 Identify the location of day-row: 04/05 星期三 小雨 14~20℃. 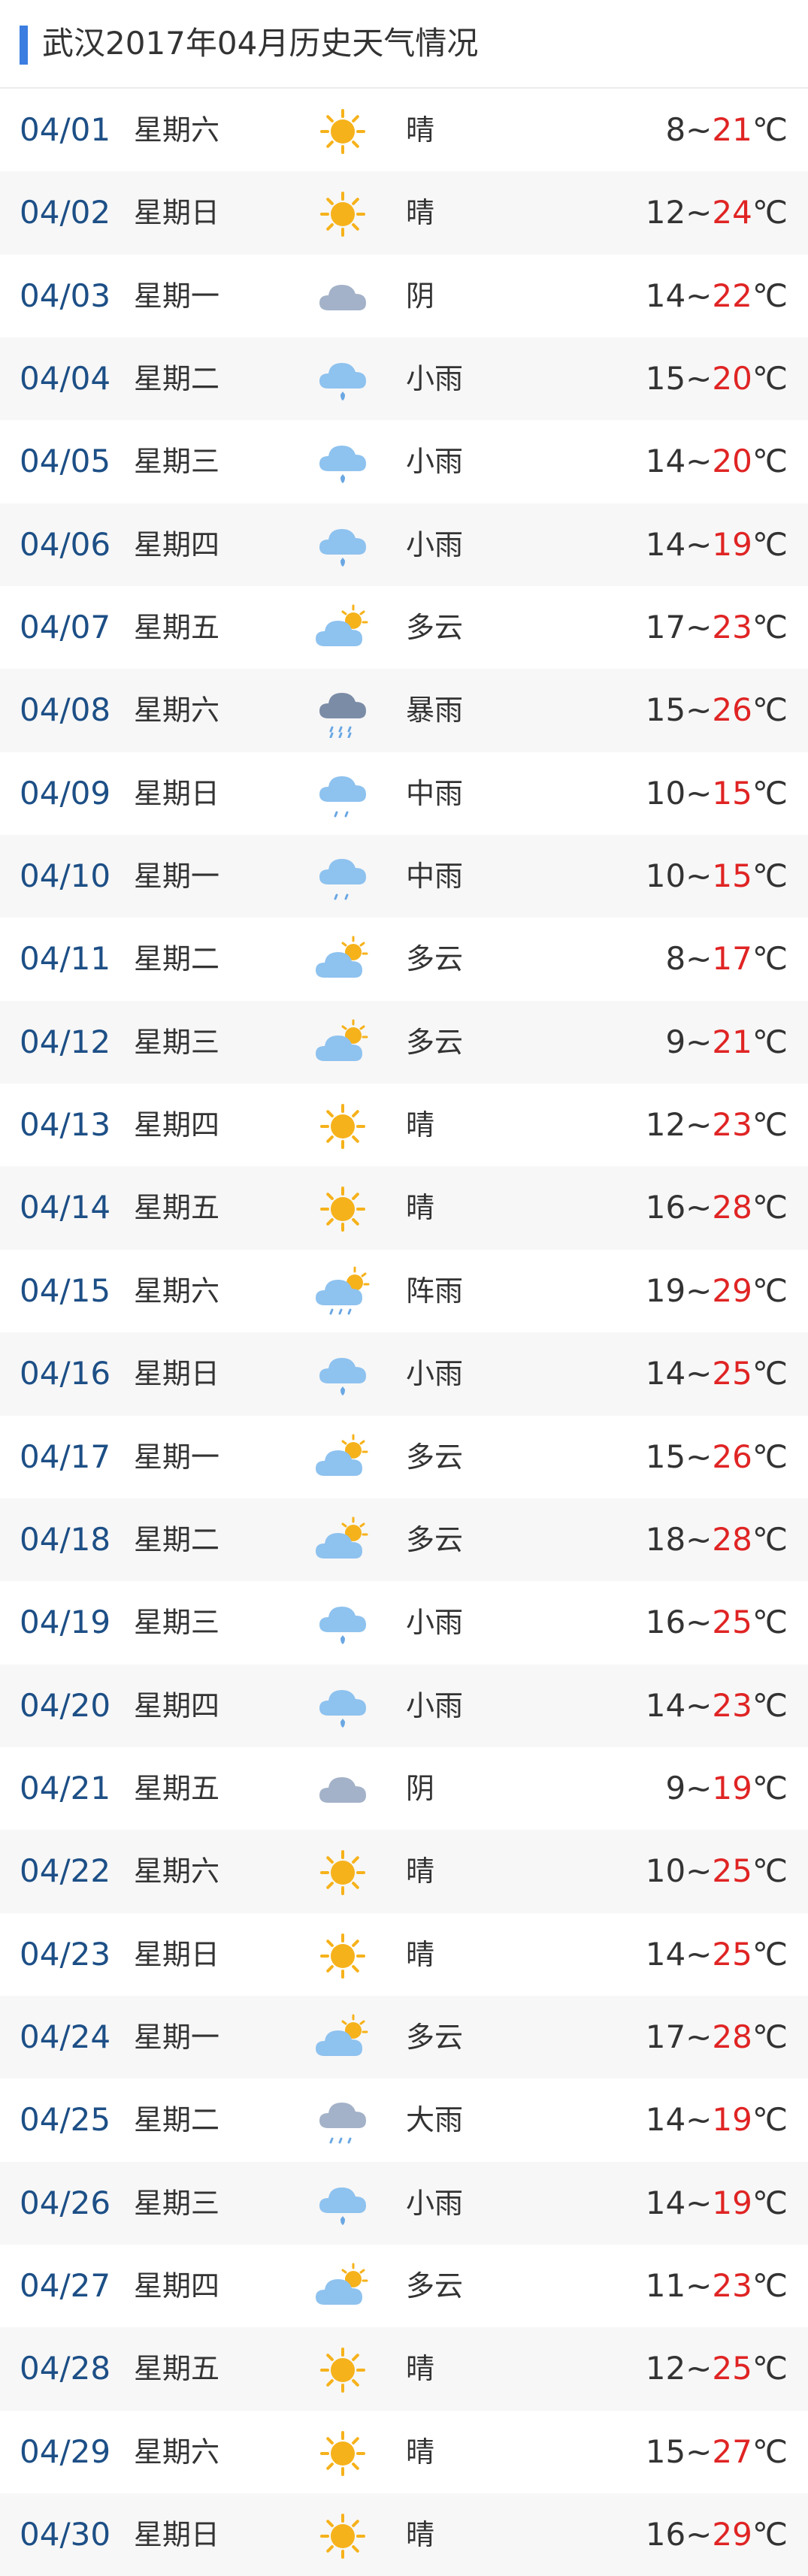
(404, 461).